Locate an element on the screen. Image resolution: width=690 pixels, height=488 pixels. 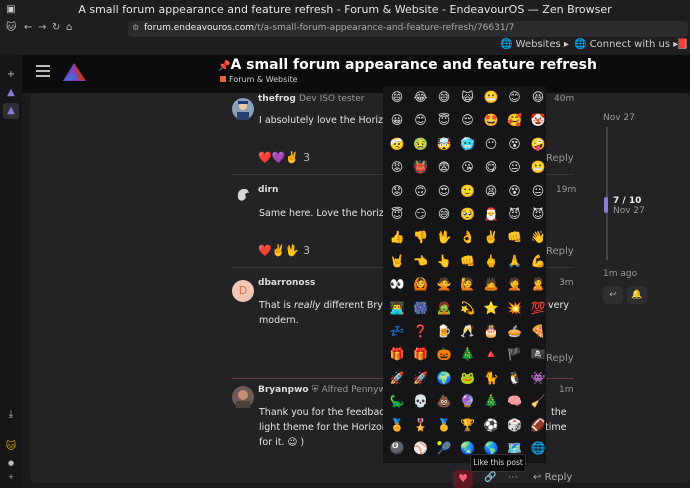
emoji-option: 🥰 is located at coordinates (515, 120).